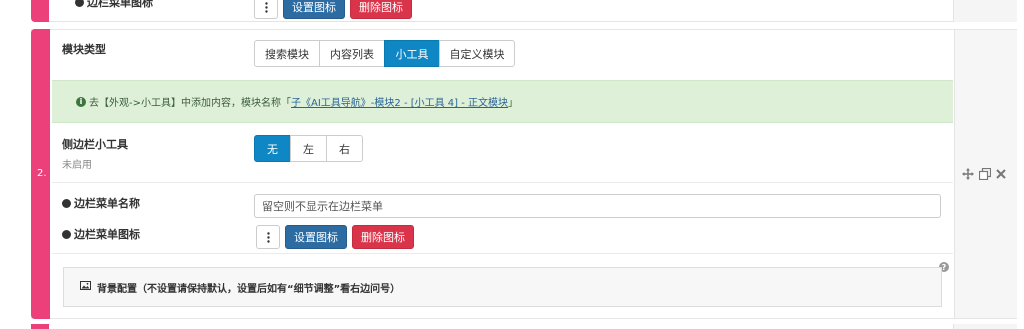 Image resolution: width=1024 pixels, height=329 pixels. Describe the element at coordinates (501, 11) in the screenshot. I see `previous-block-body` at that location.